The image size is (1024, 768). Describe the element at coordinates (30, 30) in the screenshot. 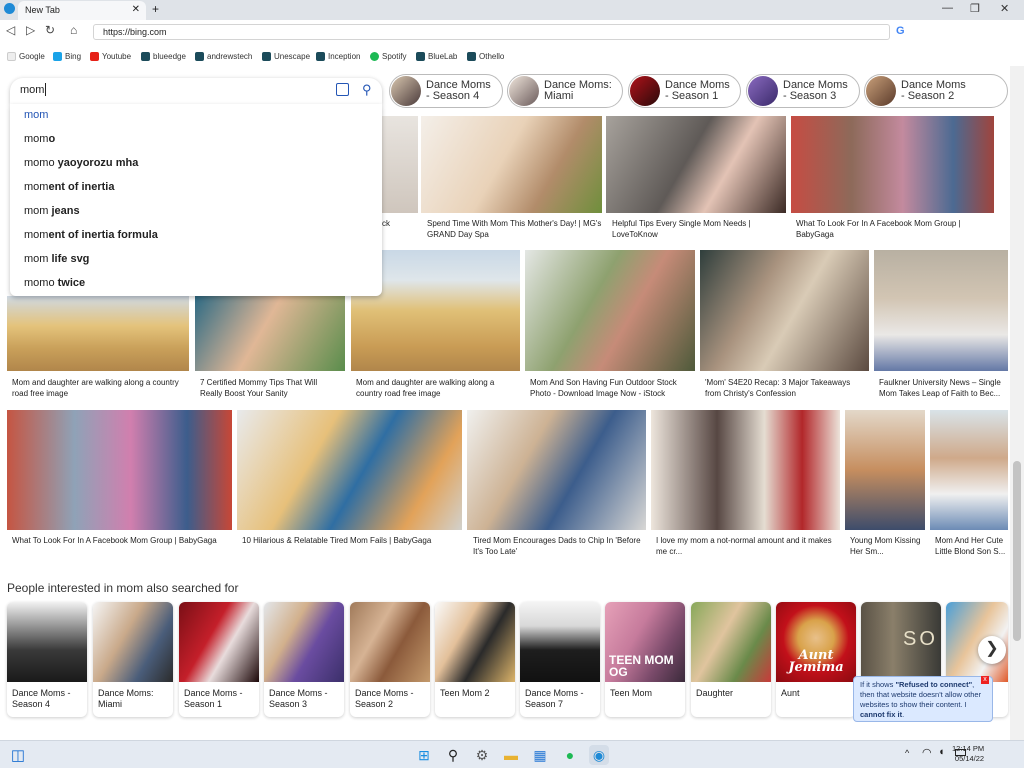

I see `forward-icon: ▷` at that location.